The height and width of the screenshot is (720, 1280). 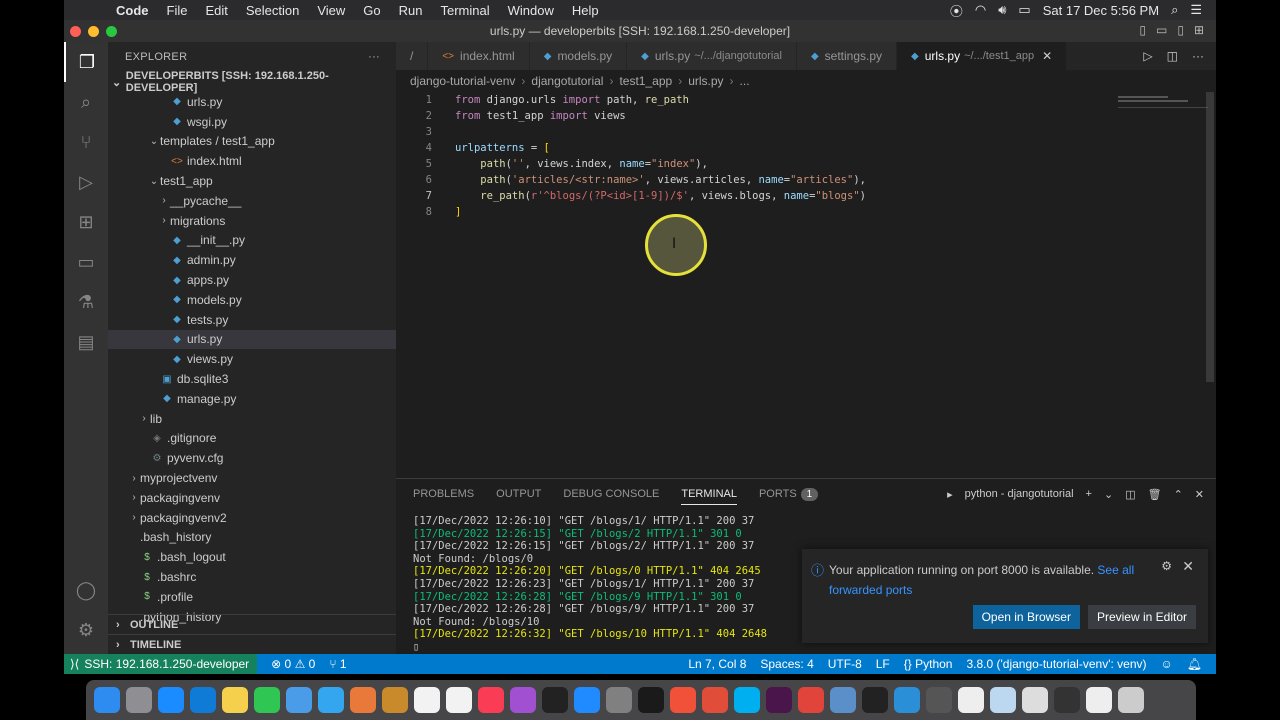 I want to click on breadcrumb-item: django-tutorial-venv, so click(x=462, y=81).